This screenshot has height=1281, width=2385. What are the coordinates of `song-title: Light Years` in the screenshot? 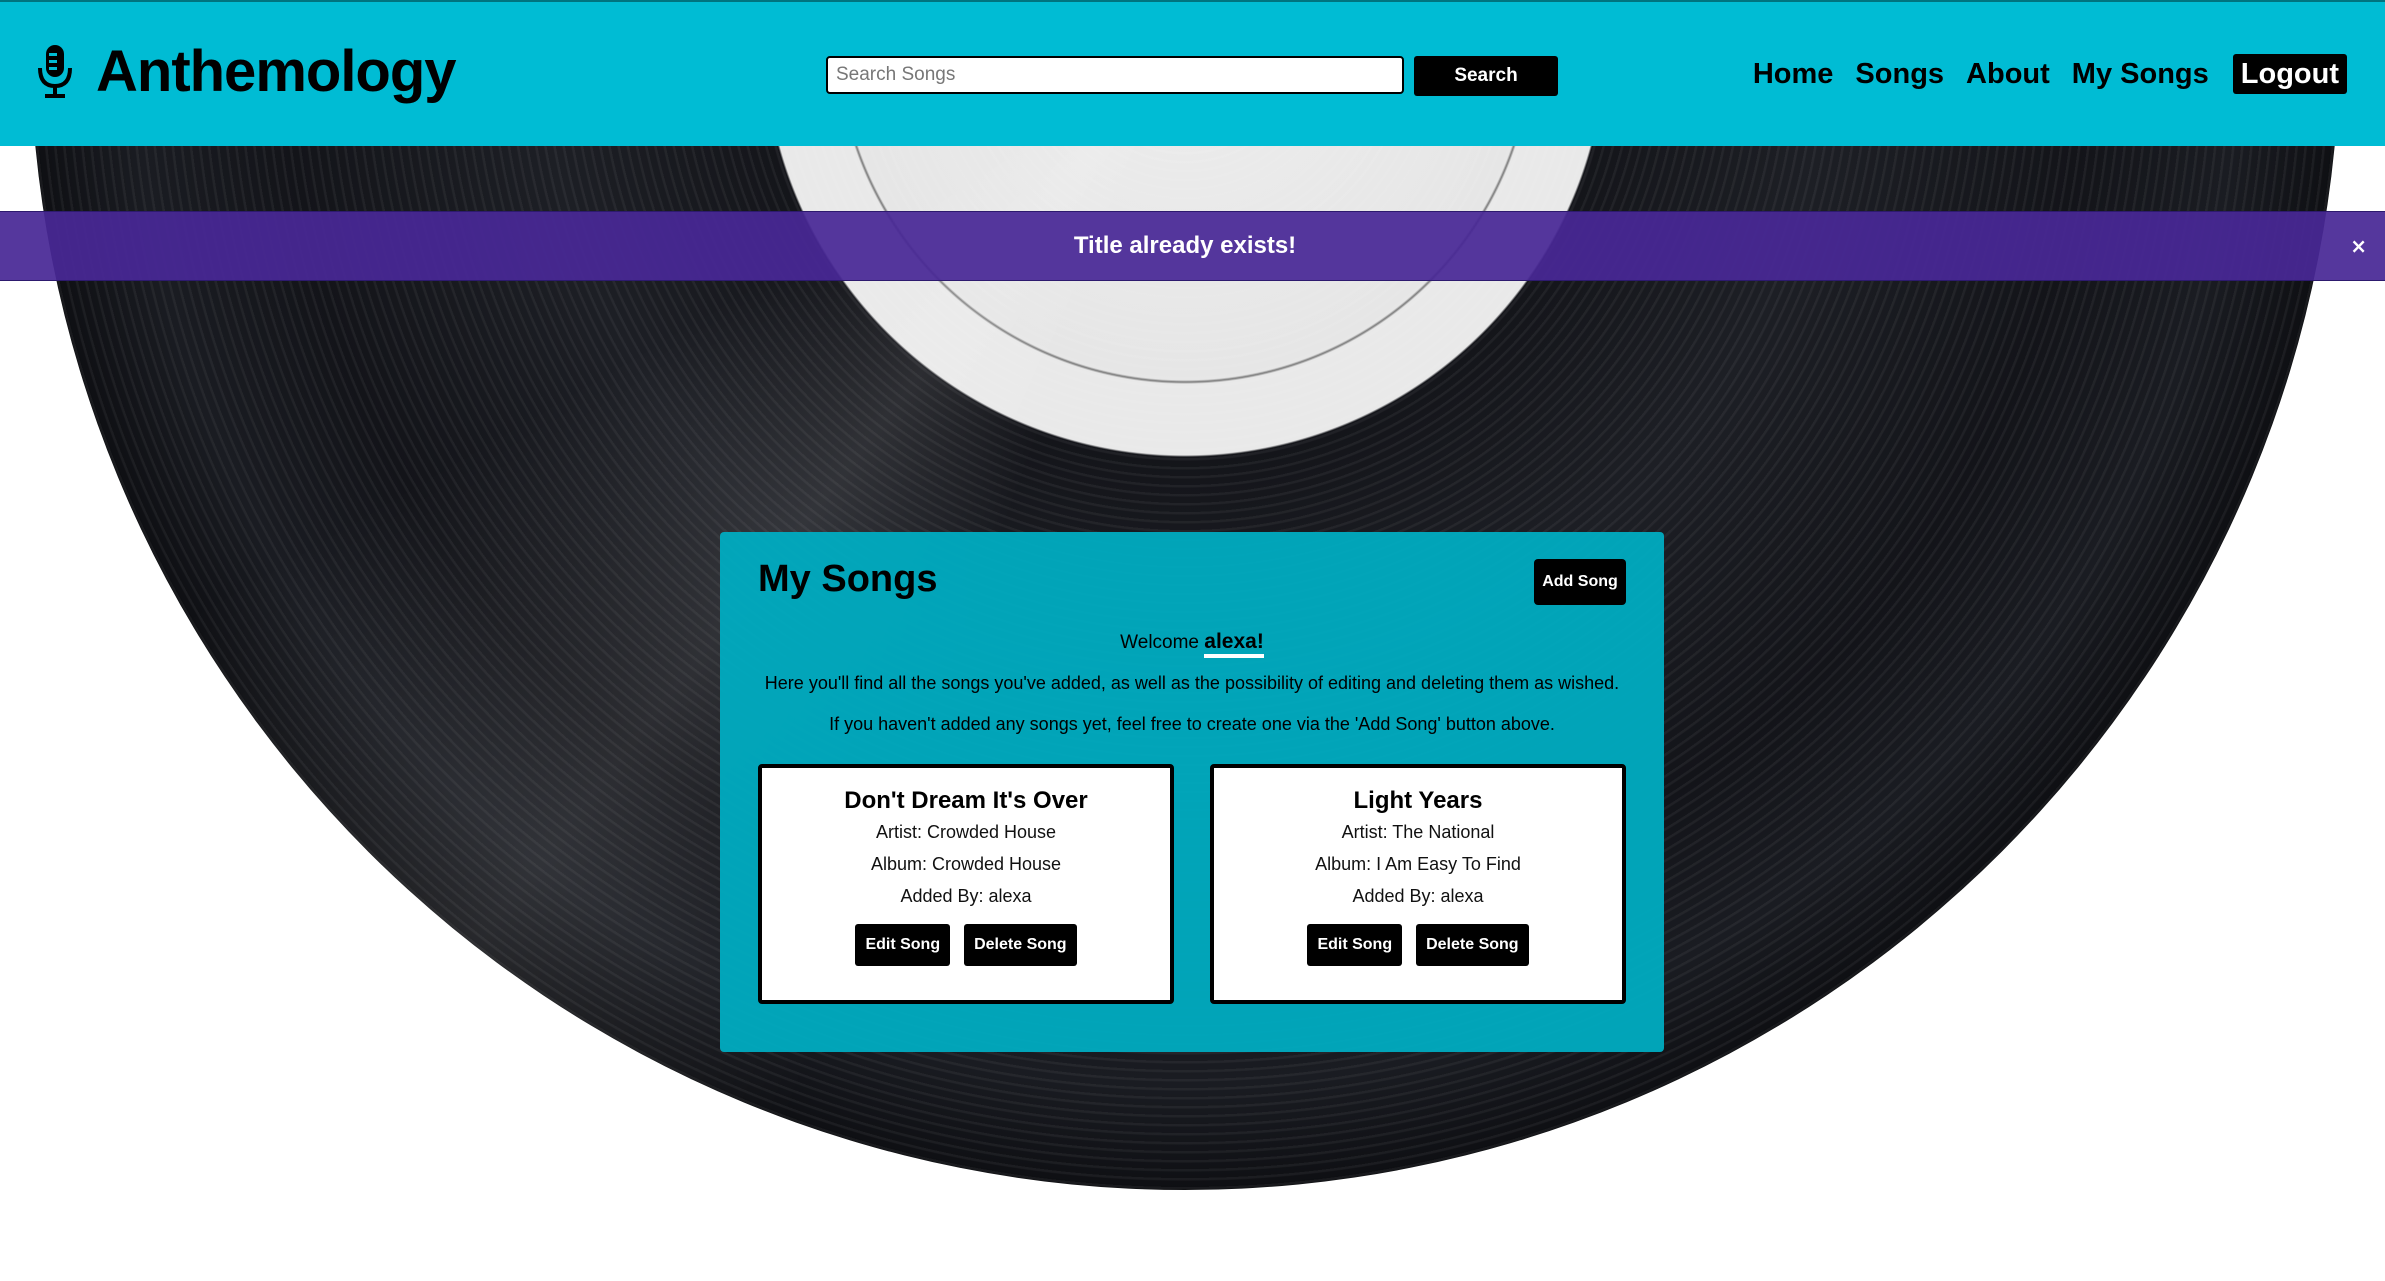 It's located at (1418, 800).